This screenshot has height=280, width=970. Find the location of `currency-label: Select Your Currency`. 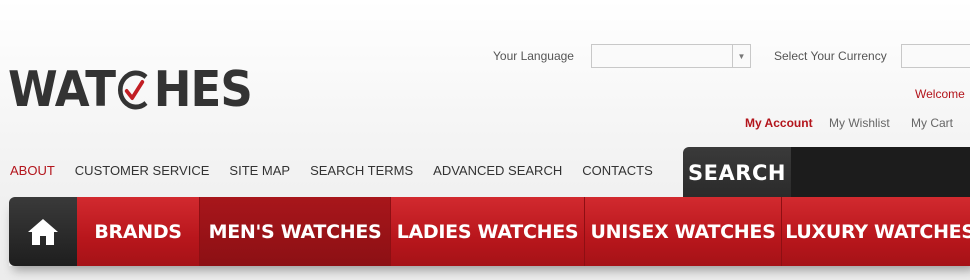

currency-label: Select Your Currency is located at coordinates (830, 56).